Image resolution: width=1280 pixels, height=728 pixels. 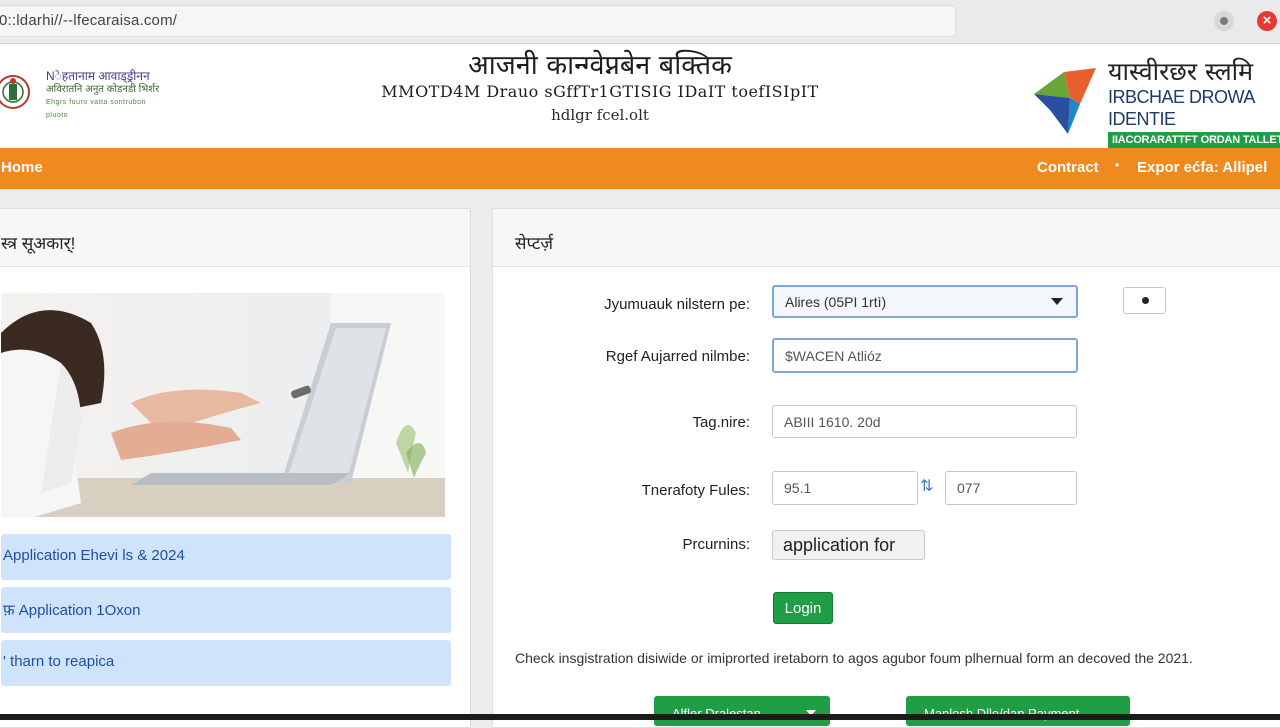 I want to click on select-label: Jyumuauk nilstern pe:, so click(x=677, y=304).